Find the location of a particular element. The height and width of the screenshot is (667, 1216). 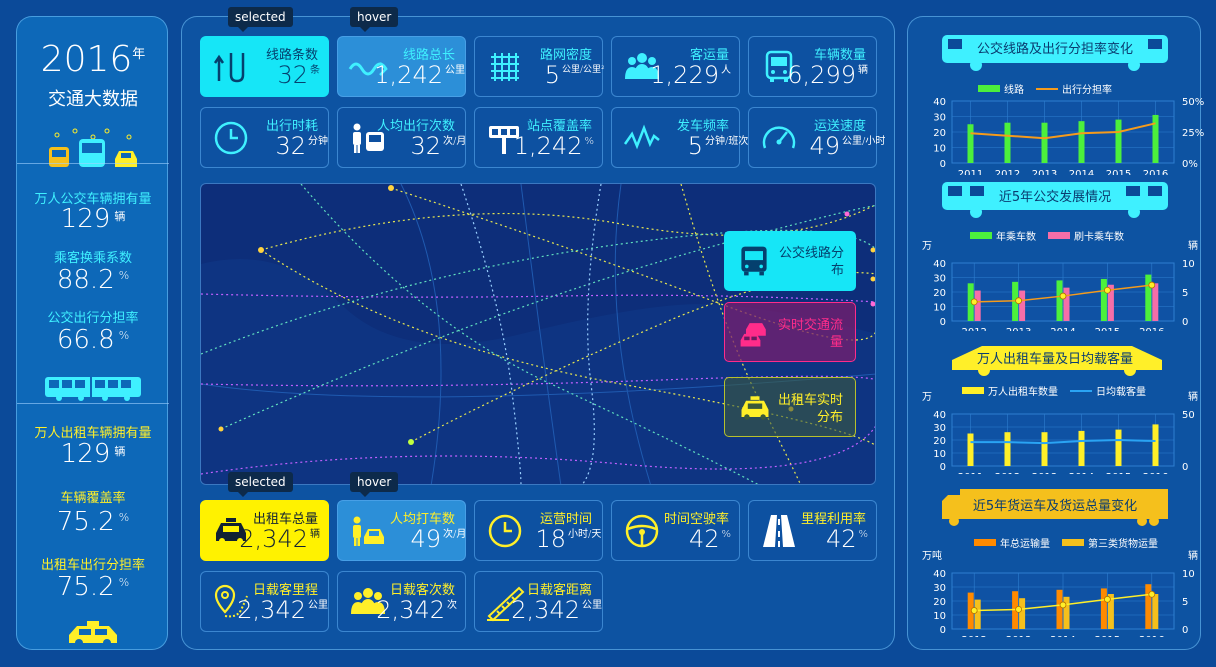

bus-icon is located at coordinates (754, 261).